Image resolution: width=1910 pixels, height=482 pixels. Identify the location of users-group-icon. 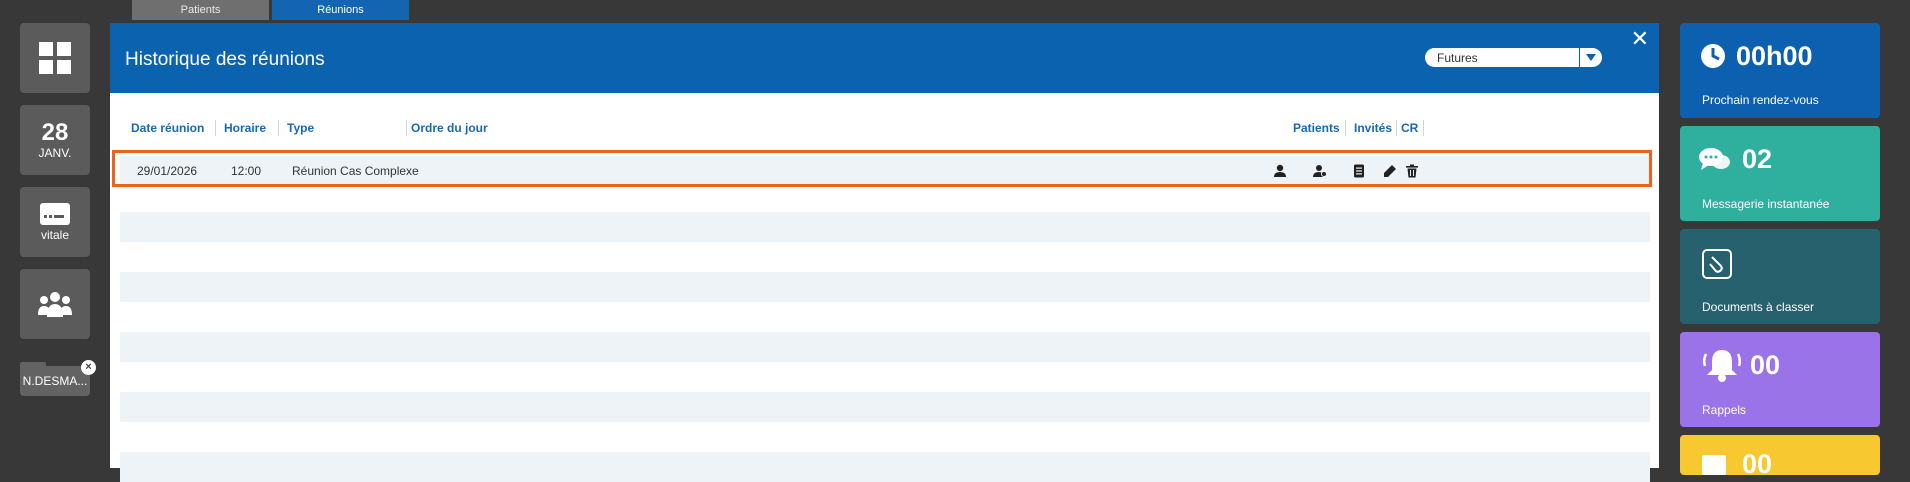
(55, 304).